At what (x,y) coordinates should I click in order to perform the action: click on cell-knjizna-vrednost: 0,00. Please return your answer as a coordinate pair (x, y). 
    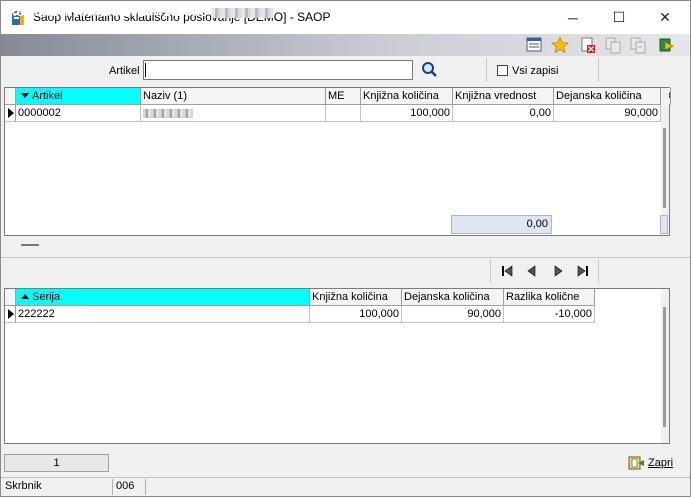
    Looking at the image, I should click on (503, 113).